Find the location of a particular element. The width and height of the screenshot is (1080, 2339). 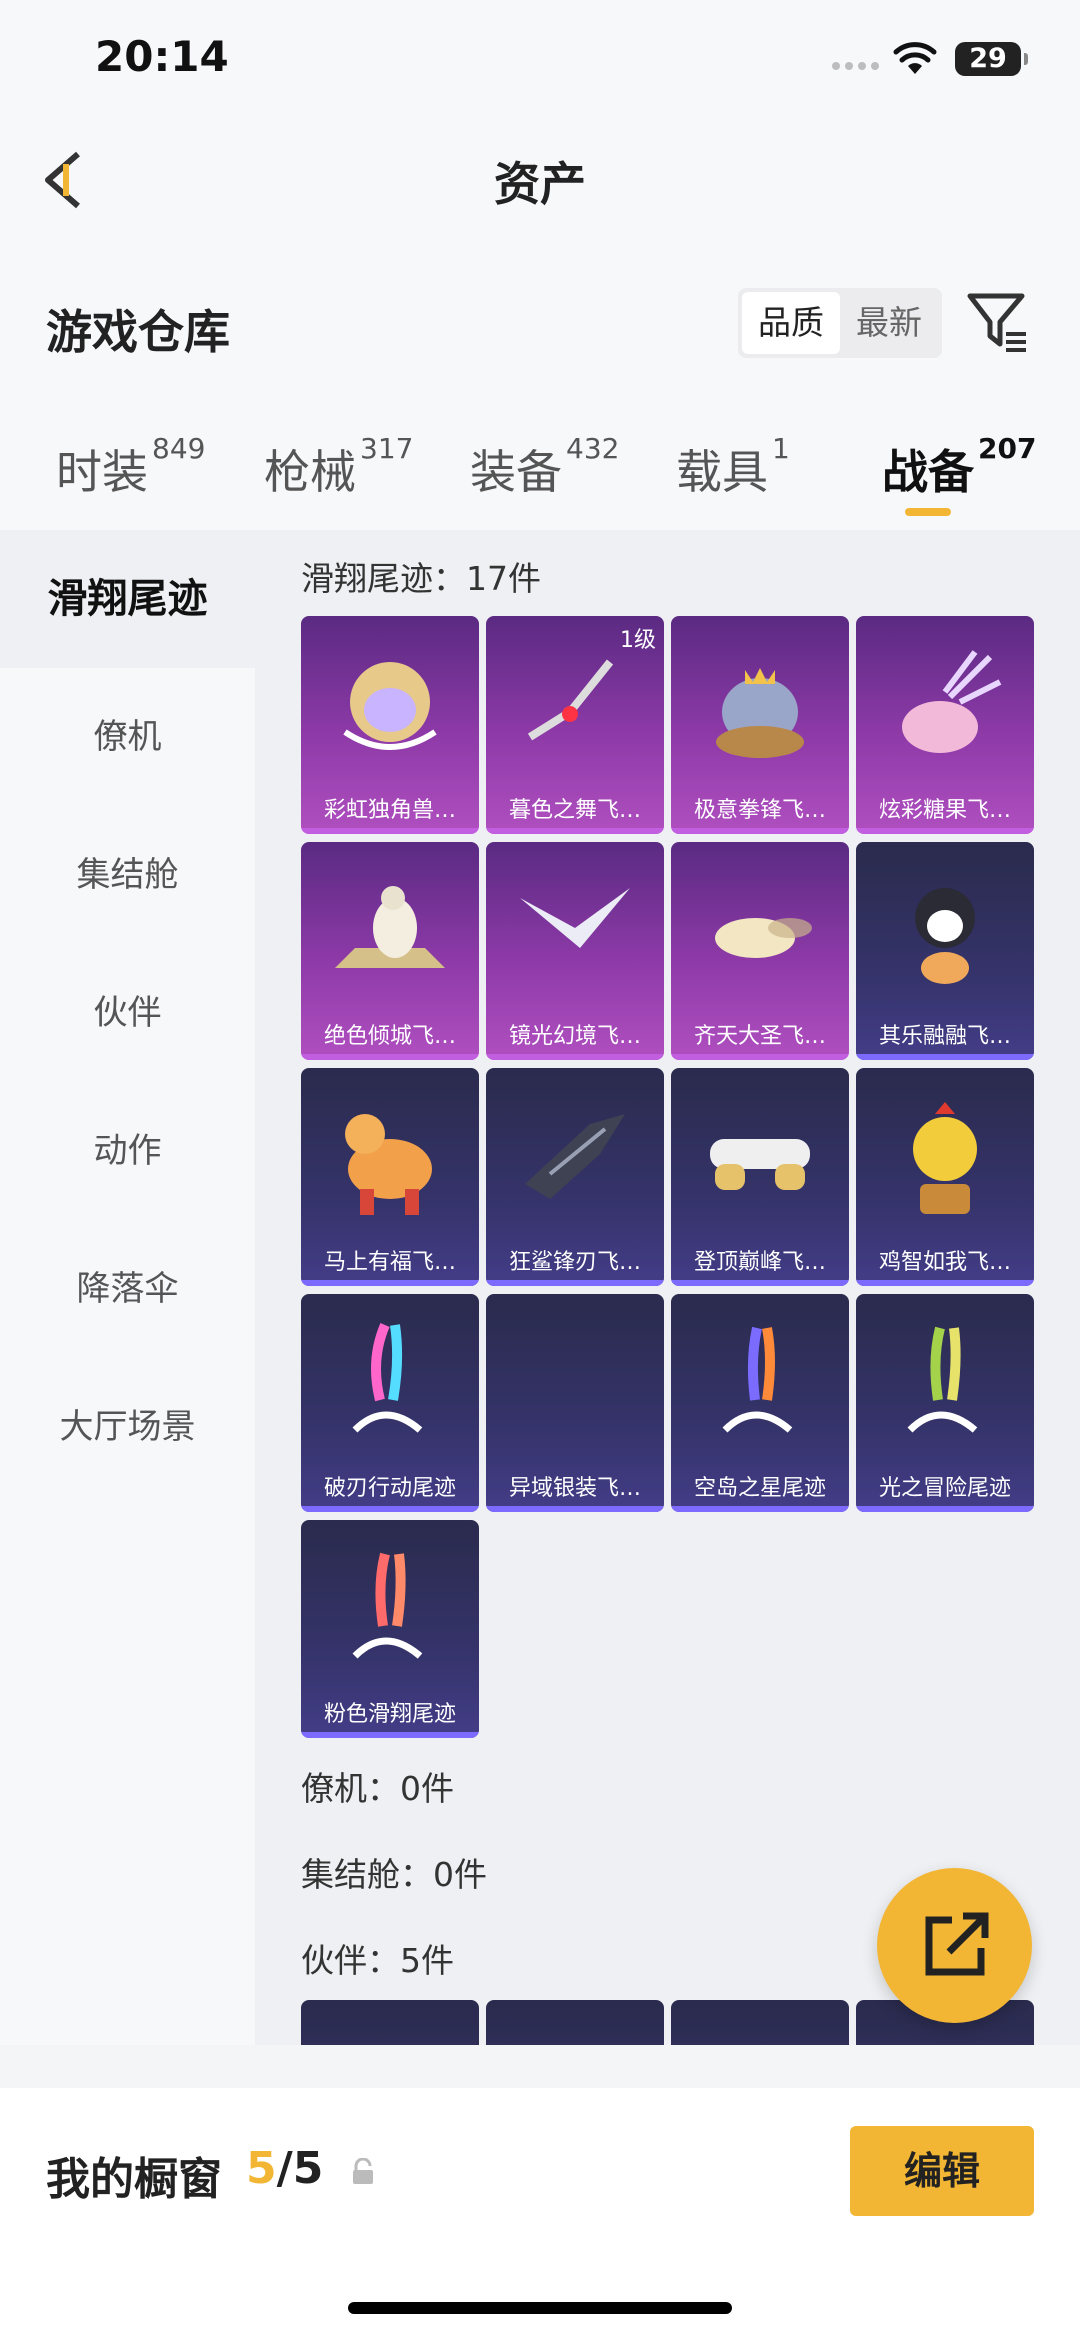

wifi-icon is located at coordinates (915, 58).